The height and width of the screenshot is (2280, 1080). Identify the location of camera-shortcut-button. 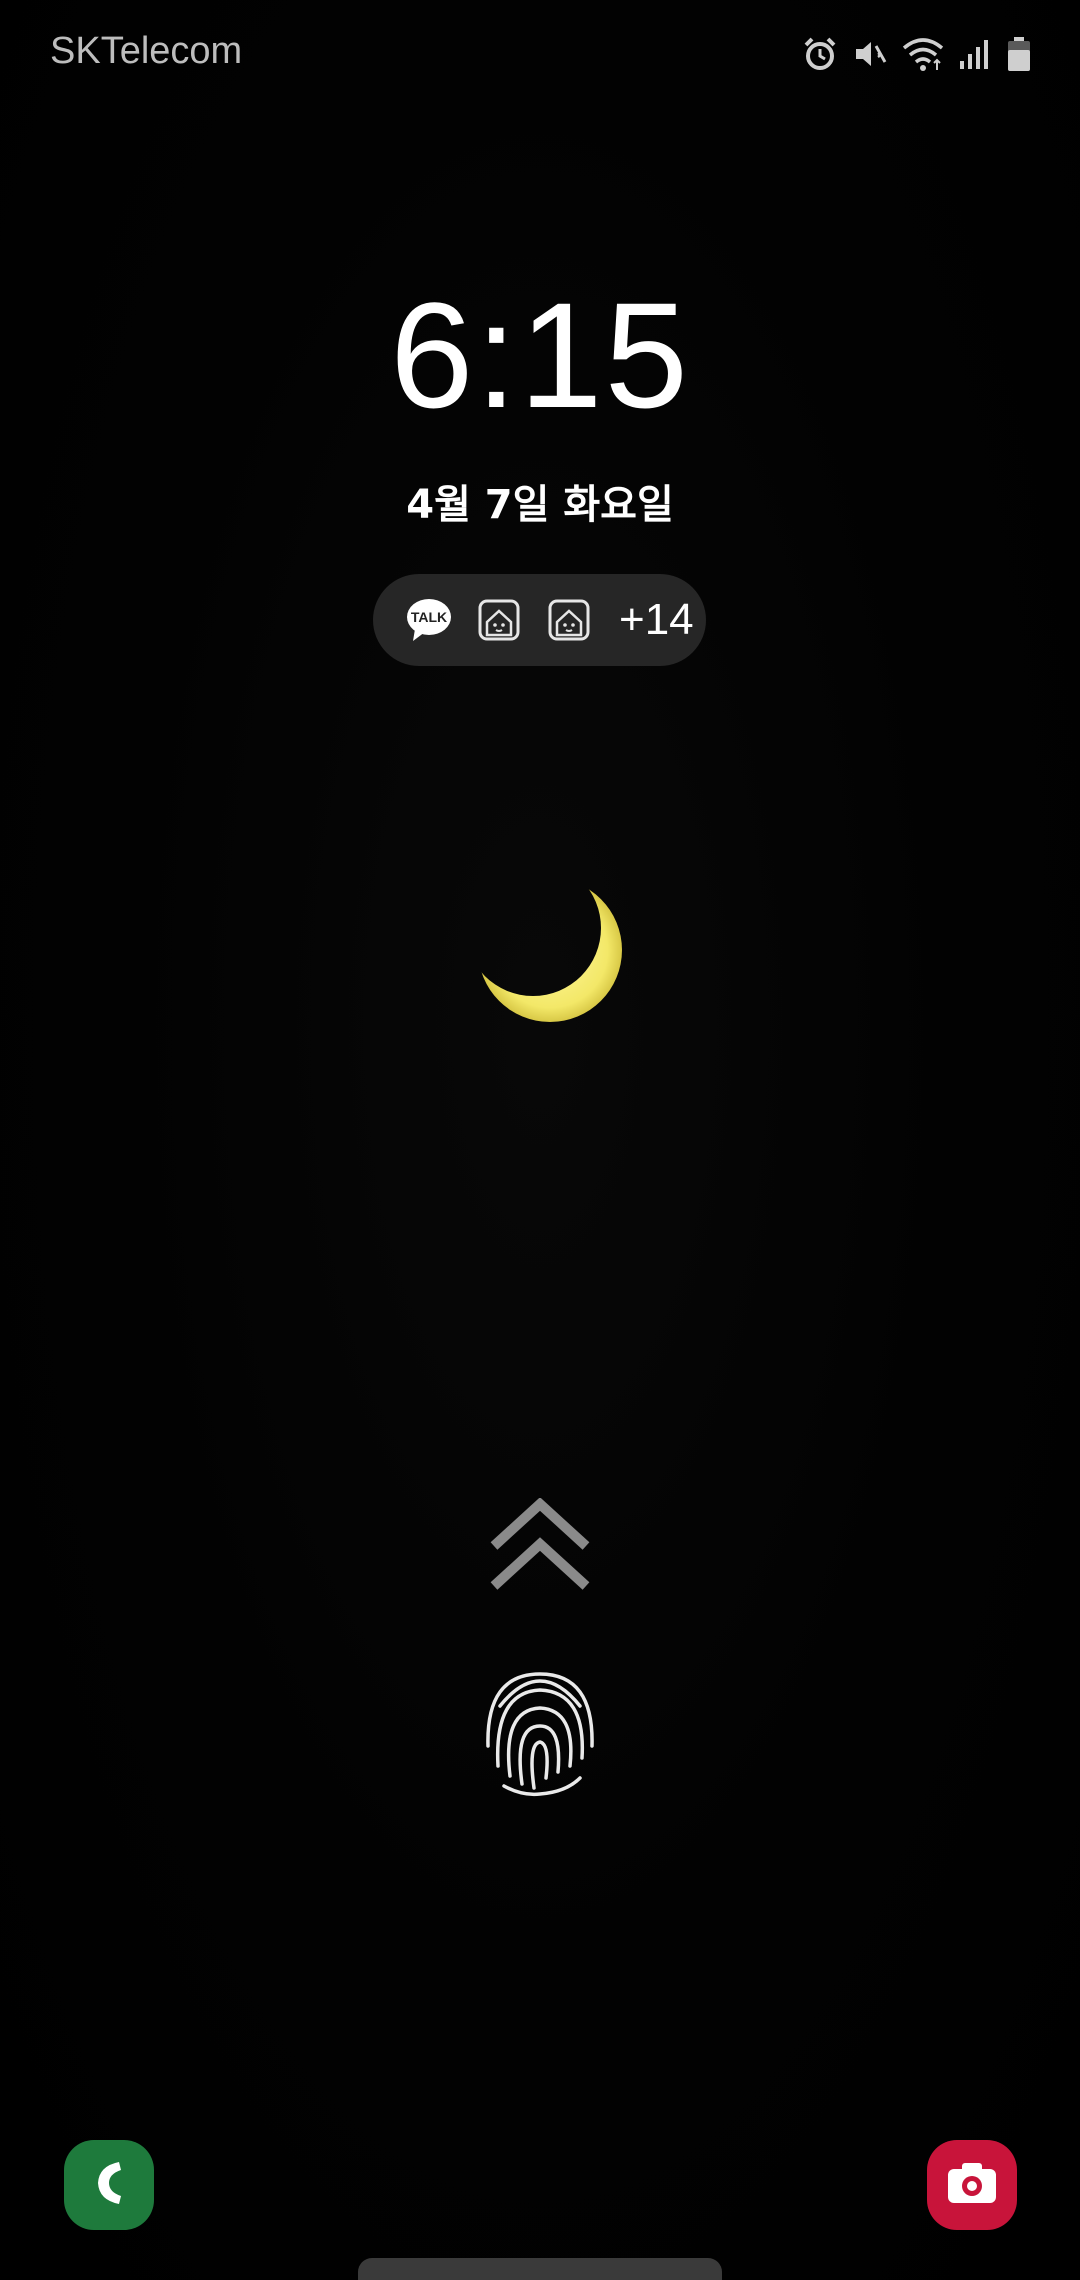
(972, 2185).